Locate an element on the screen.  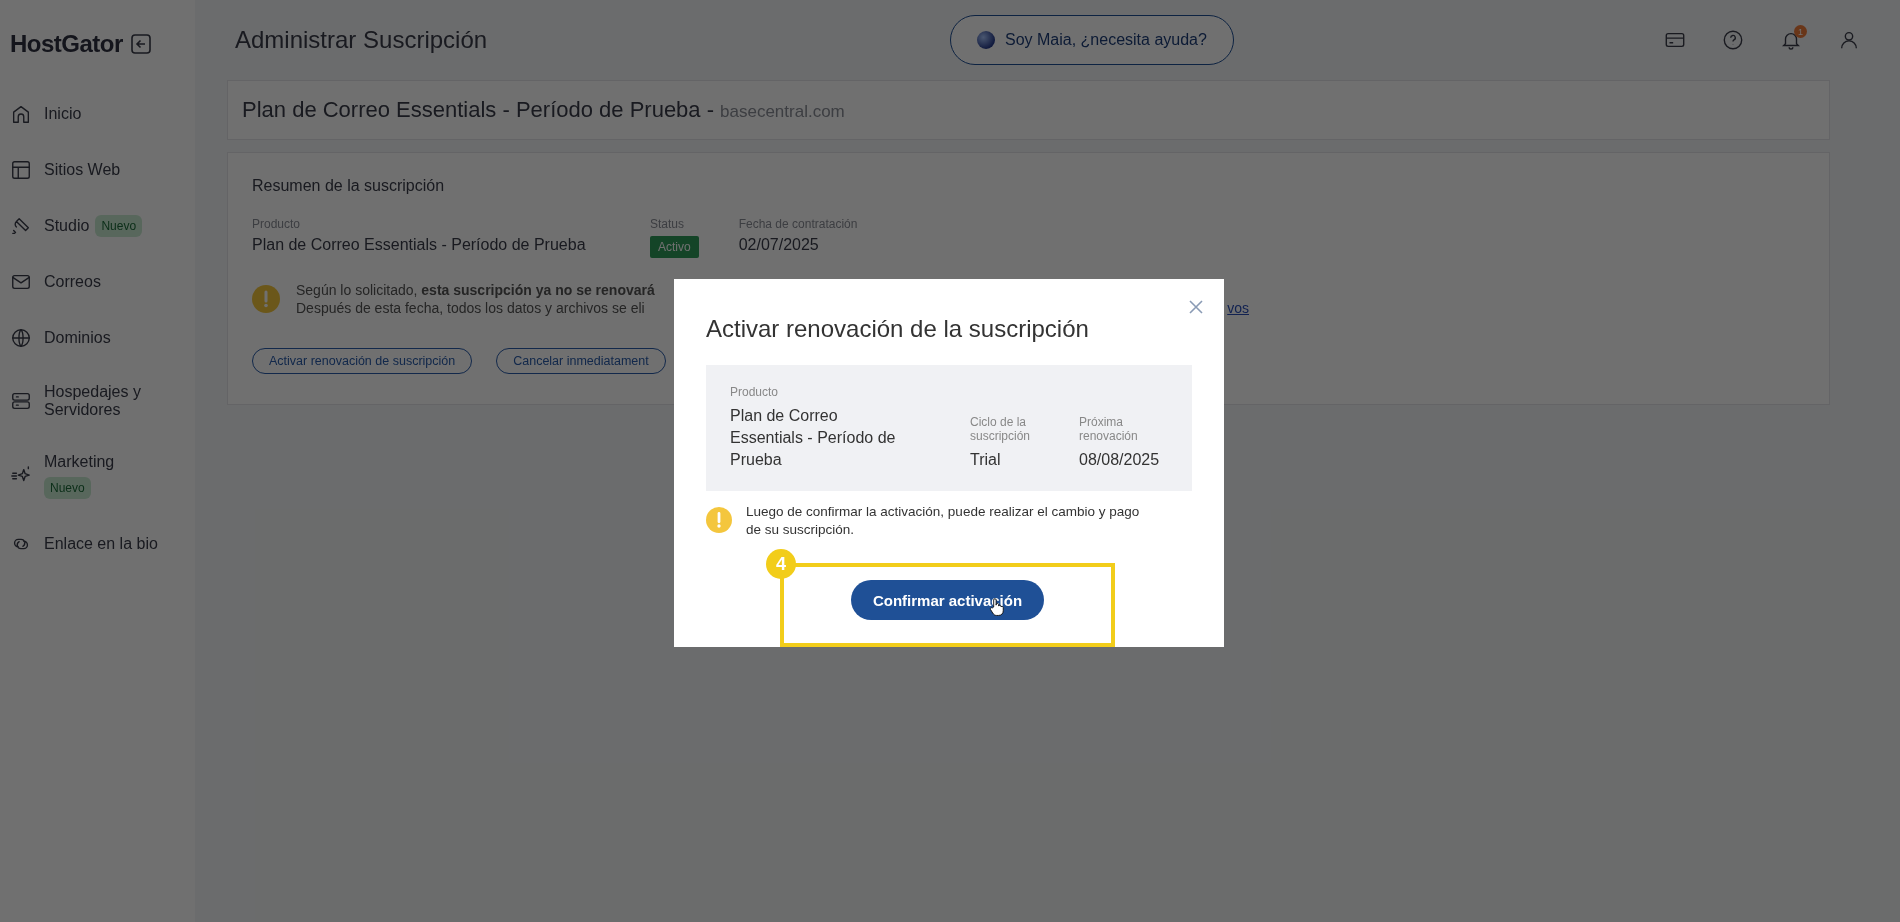
confirm-button: Confirmar activación is located at coordinates (947, 600).